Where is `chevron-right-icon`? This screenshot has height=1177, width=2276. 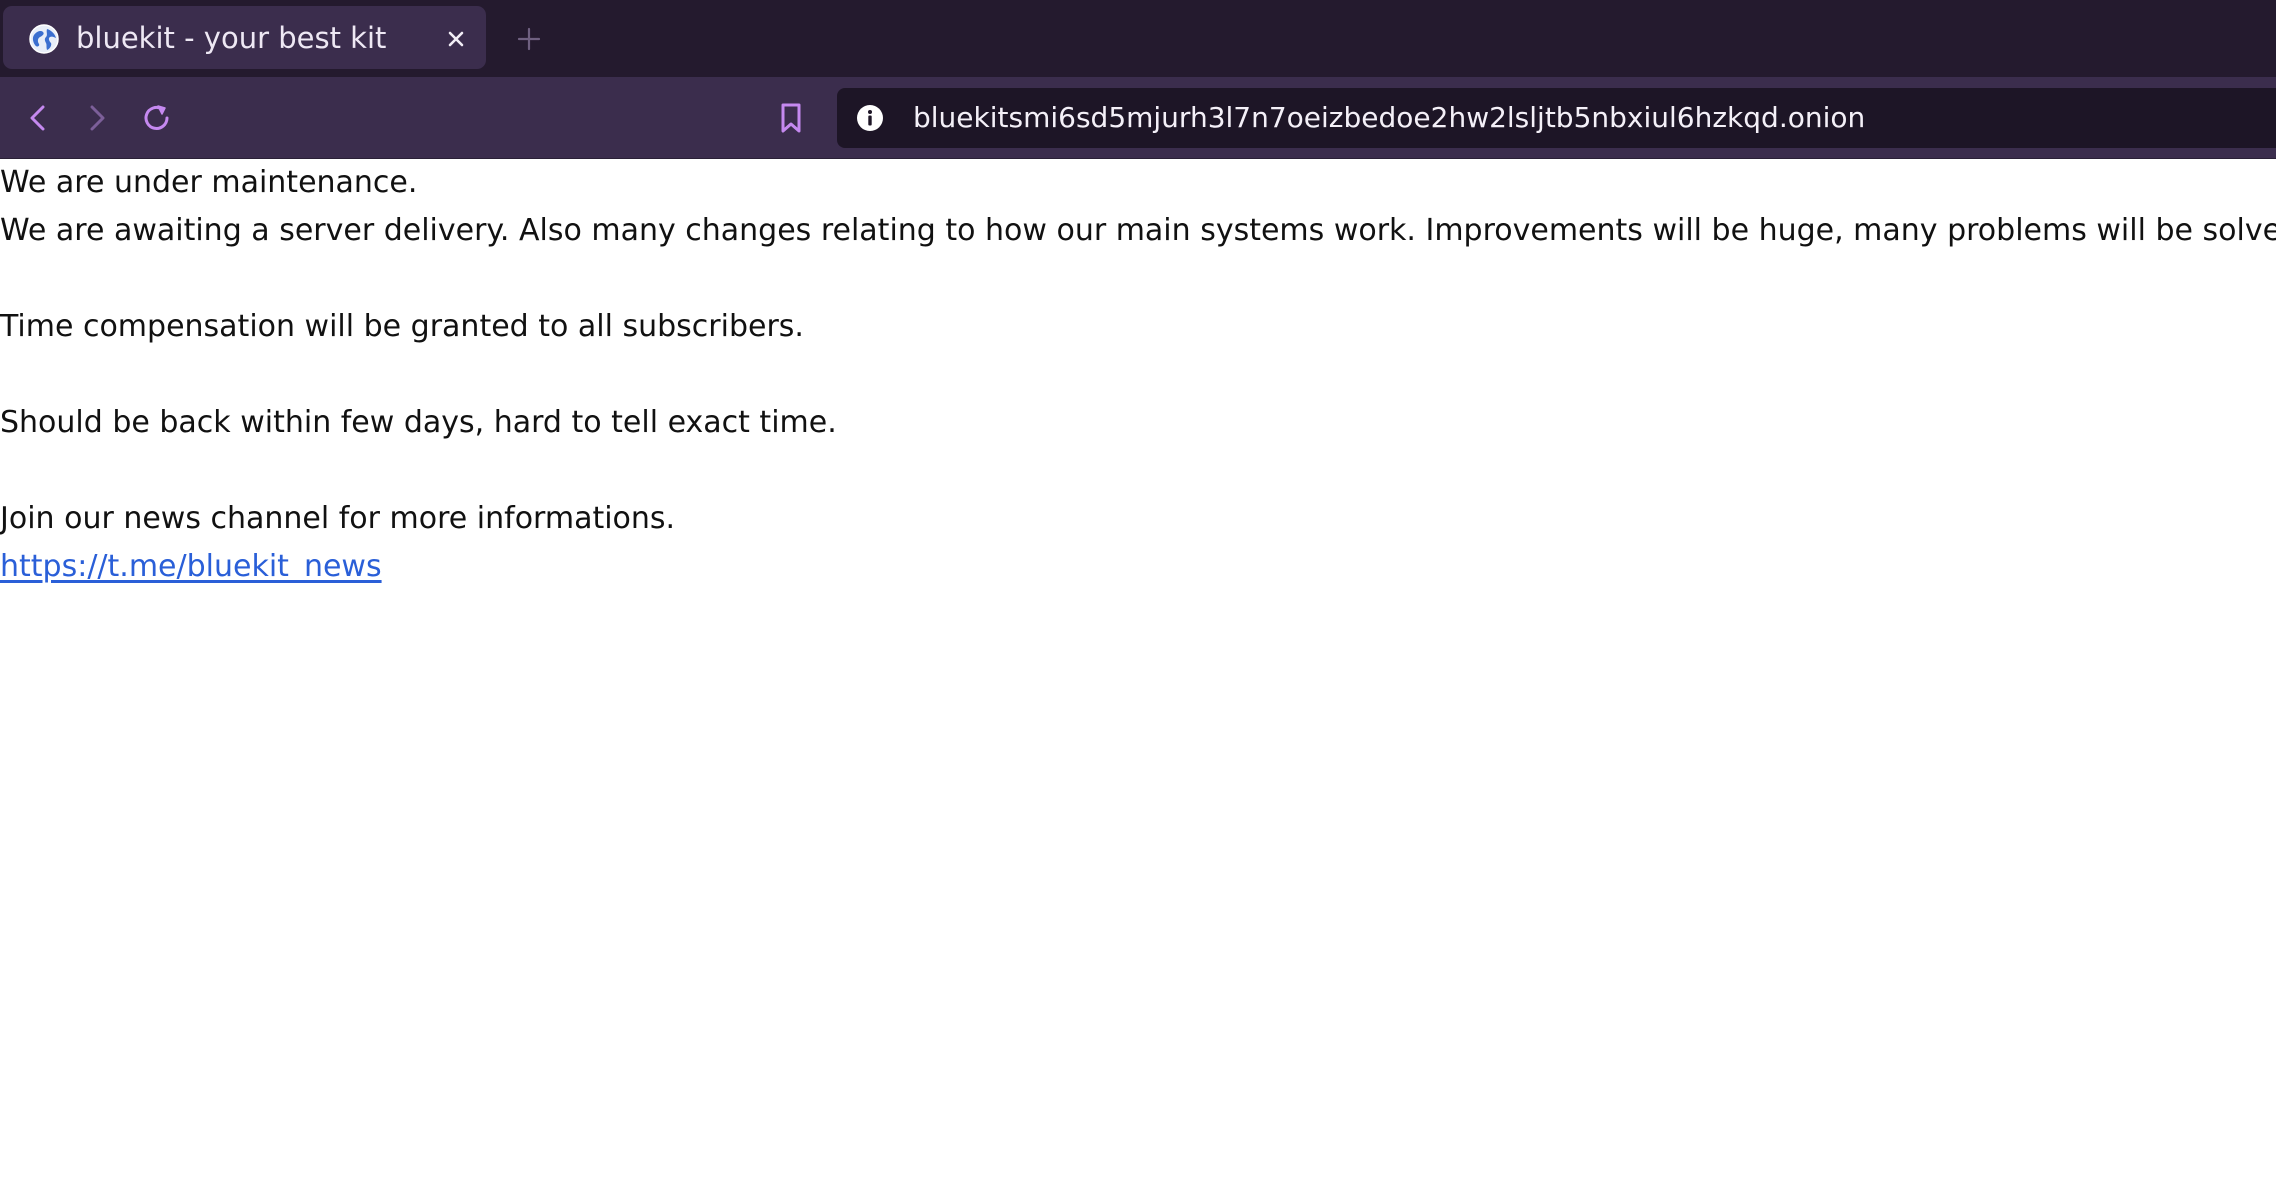 chevron-right-icon is located at coordinates (97, 118).